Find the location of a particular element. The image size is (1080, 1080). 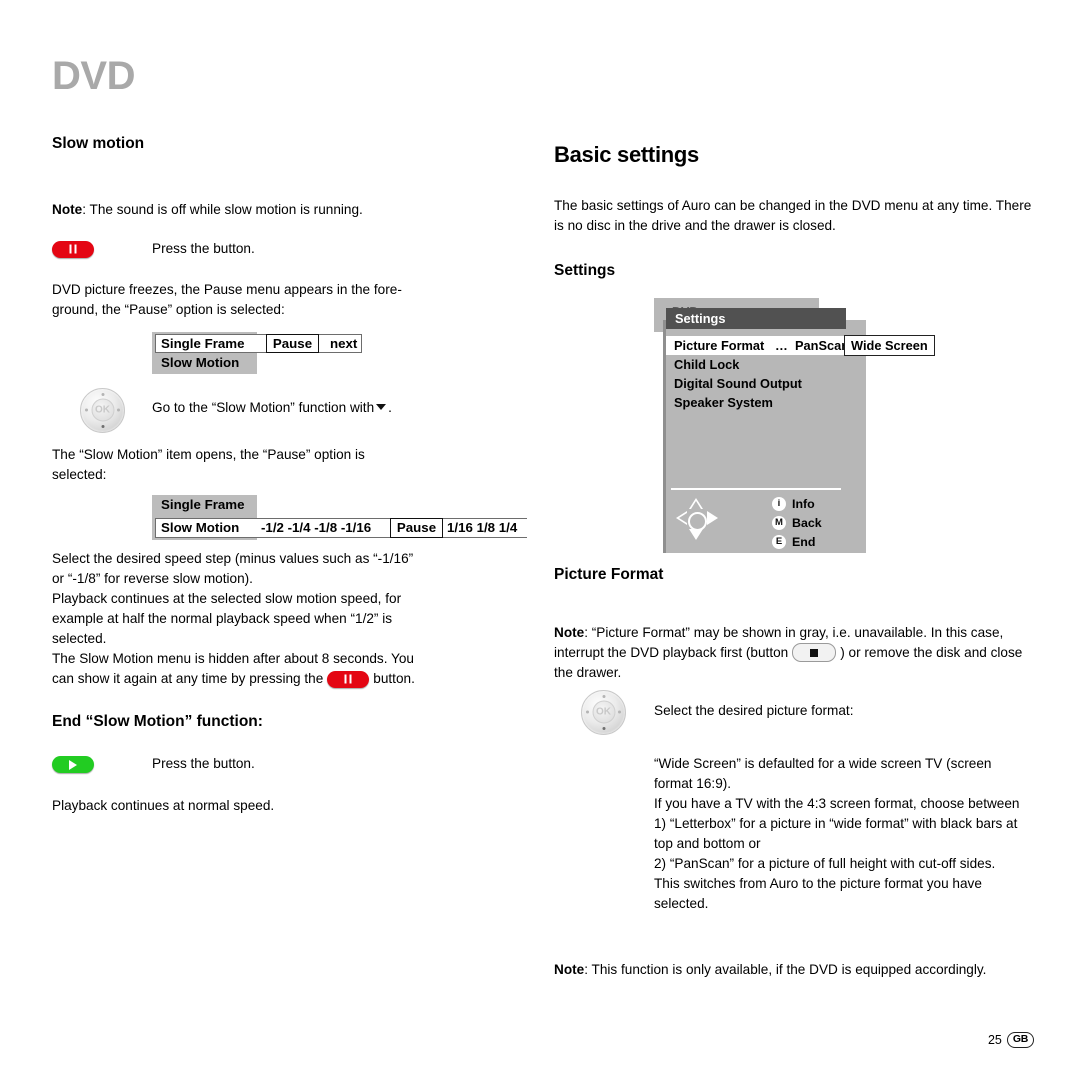

info-key-icon: i is located at coordinates (779, 504).